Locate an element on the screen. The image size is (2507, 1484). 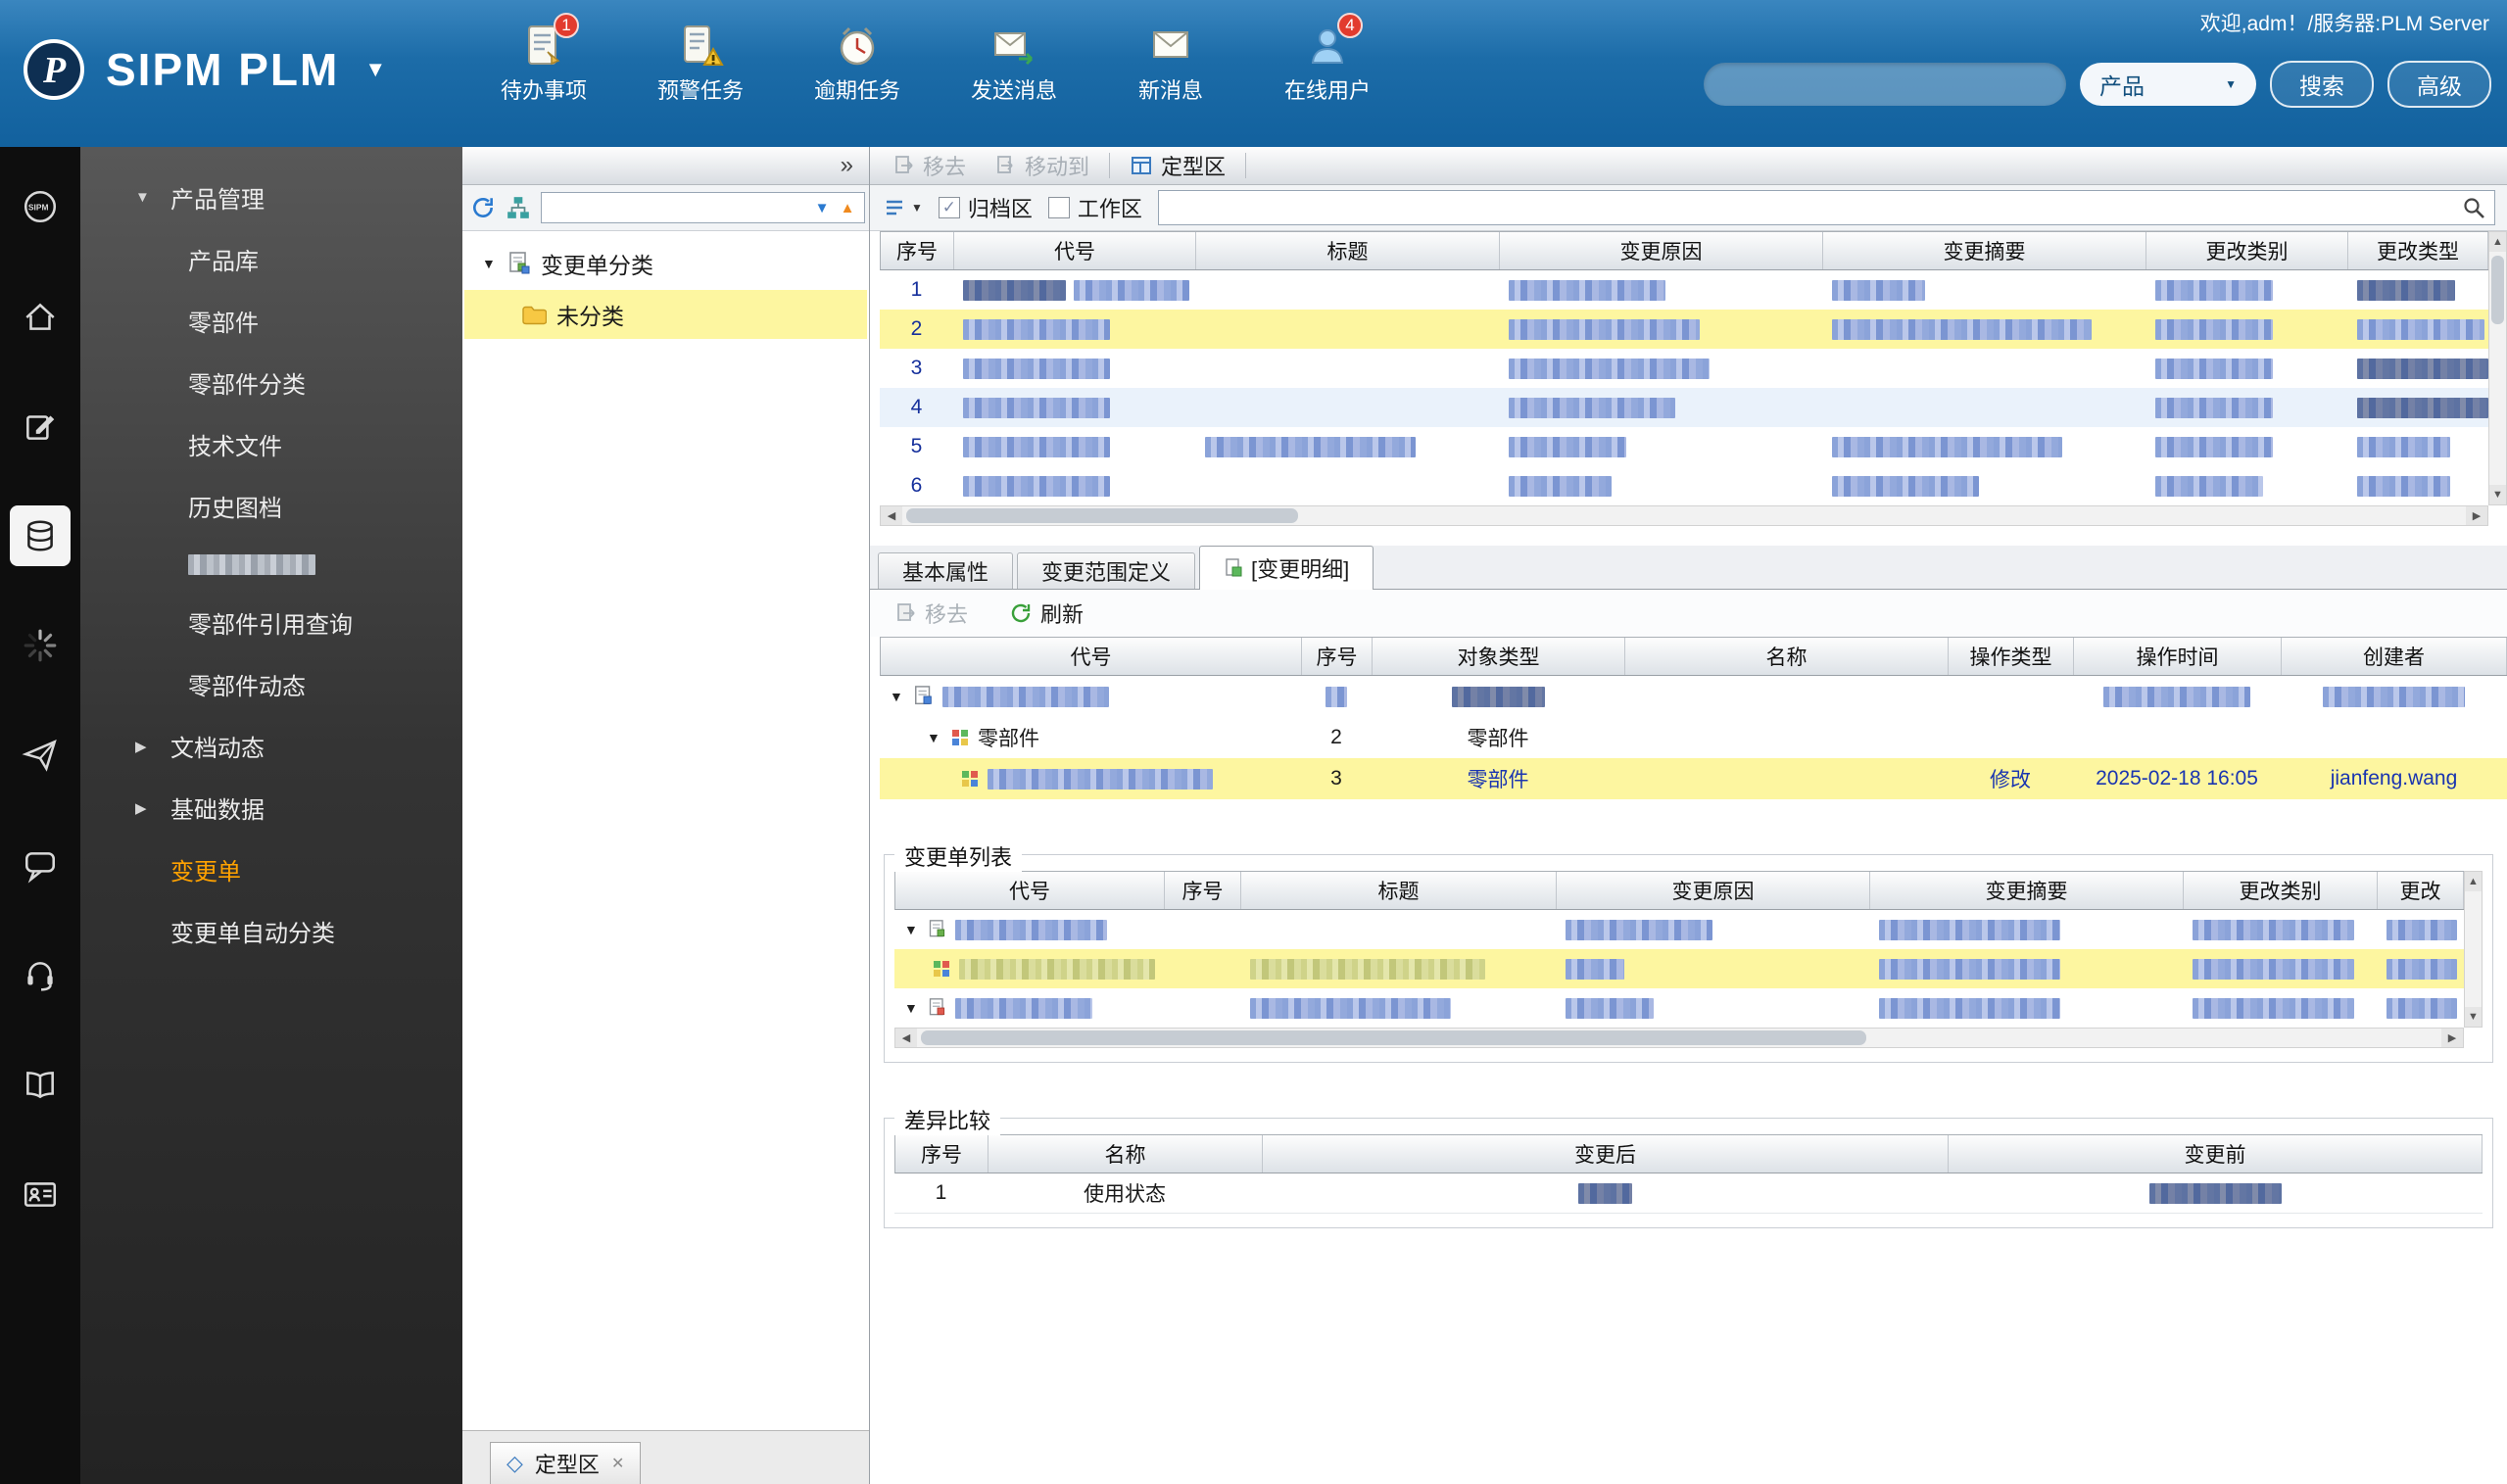
grid1-horizontal-scrollbar: ◀ ▶ is located at coordinates (1684, 515).